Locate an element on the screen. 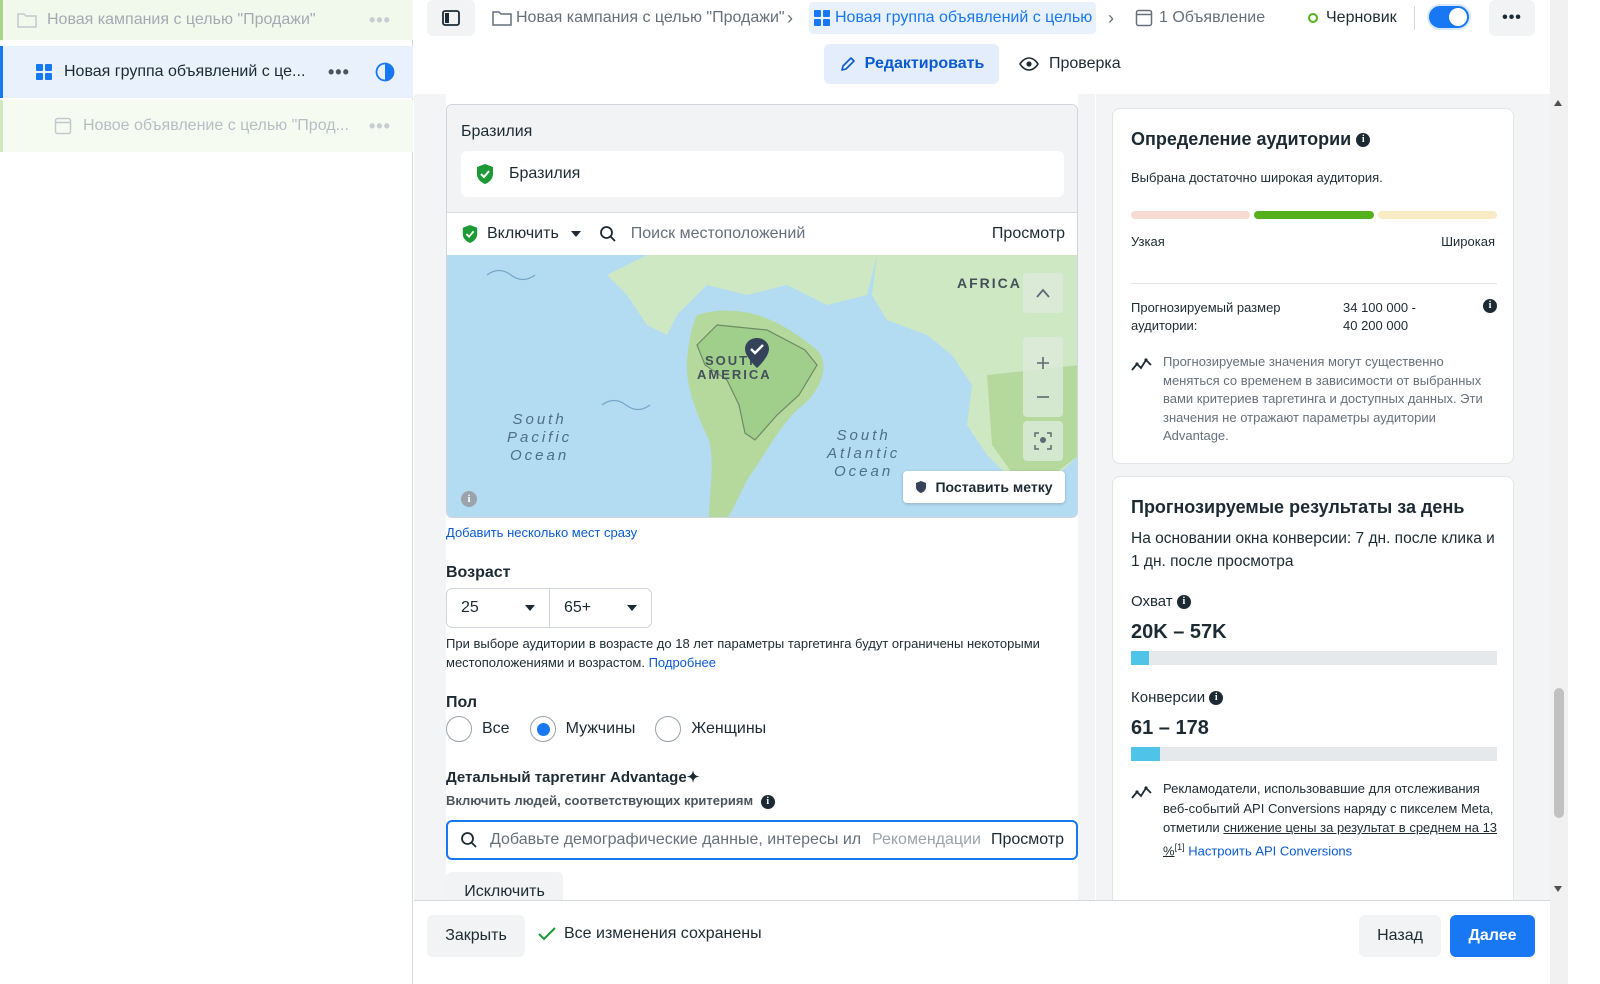 This screenshot has height=984, width=1600. review-mode-button: Проверка is located at coordinates (1070, 64).